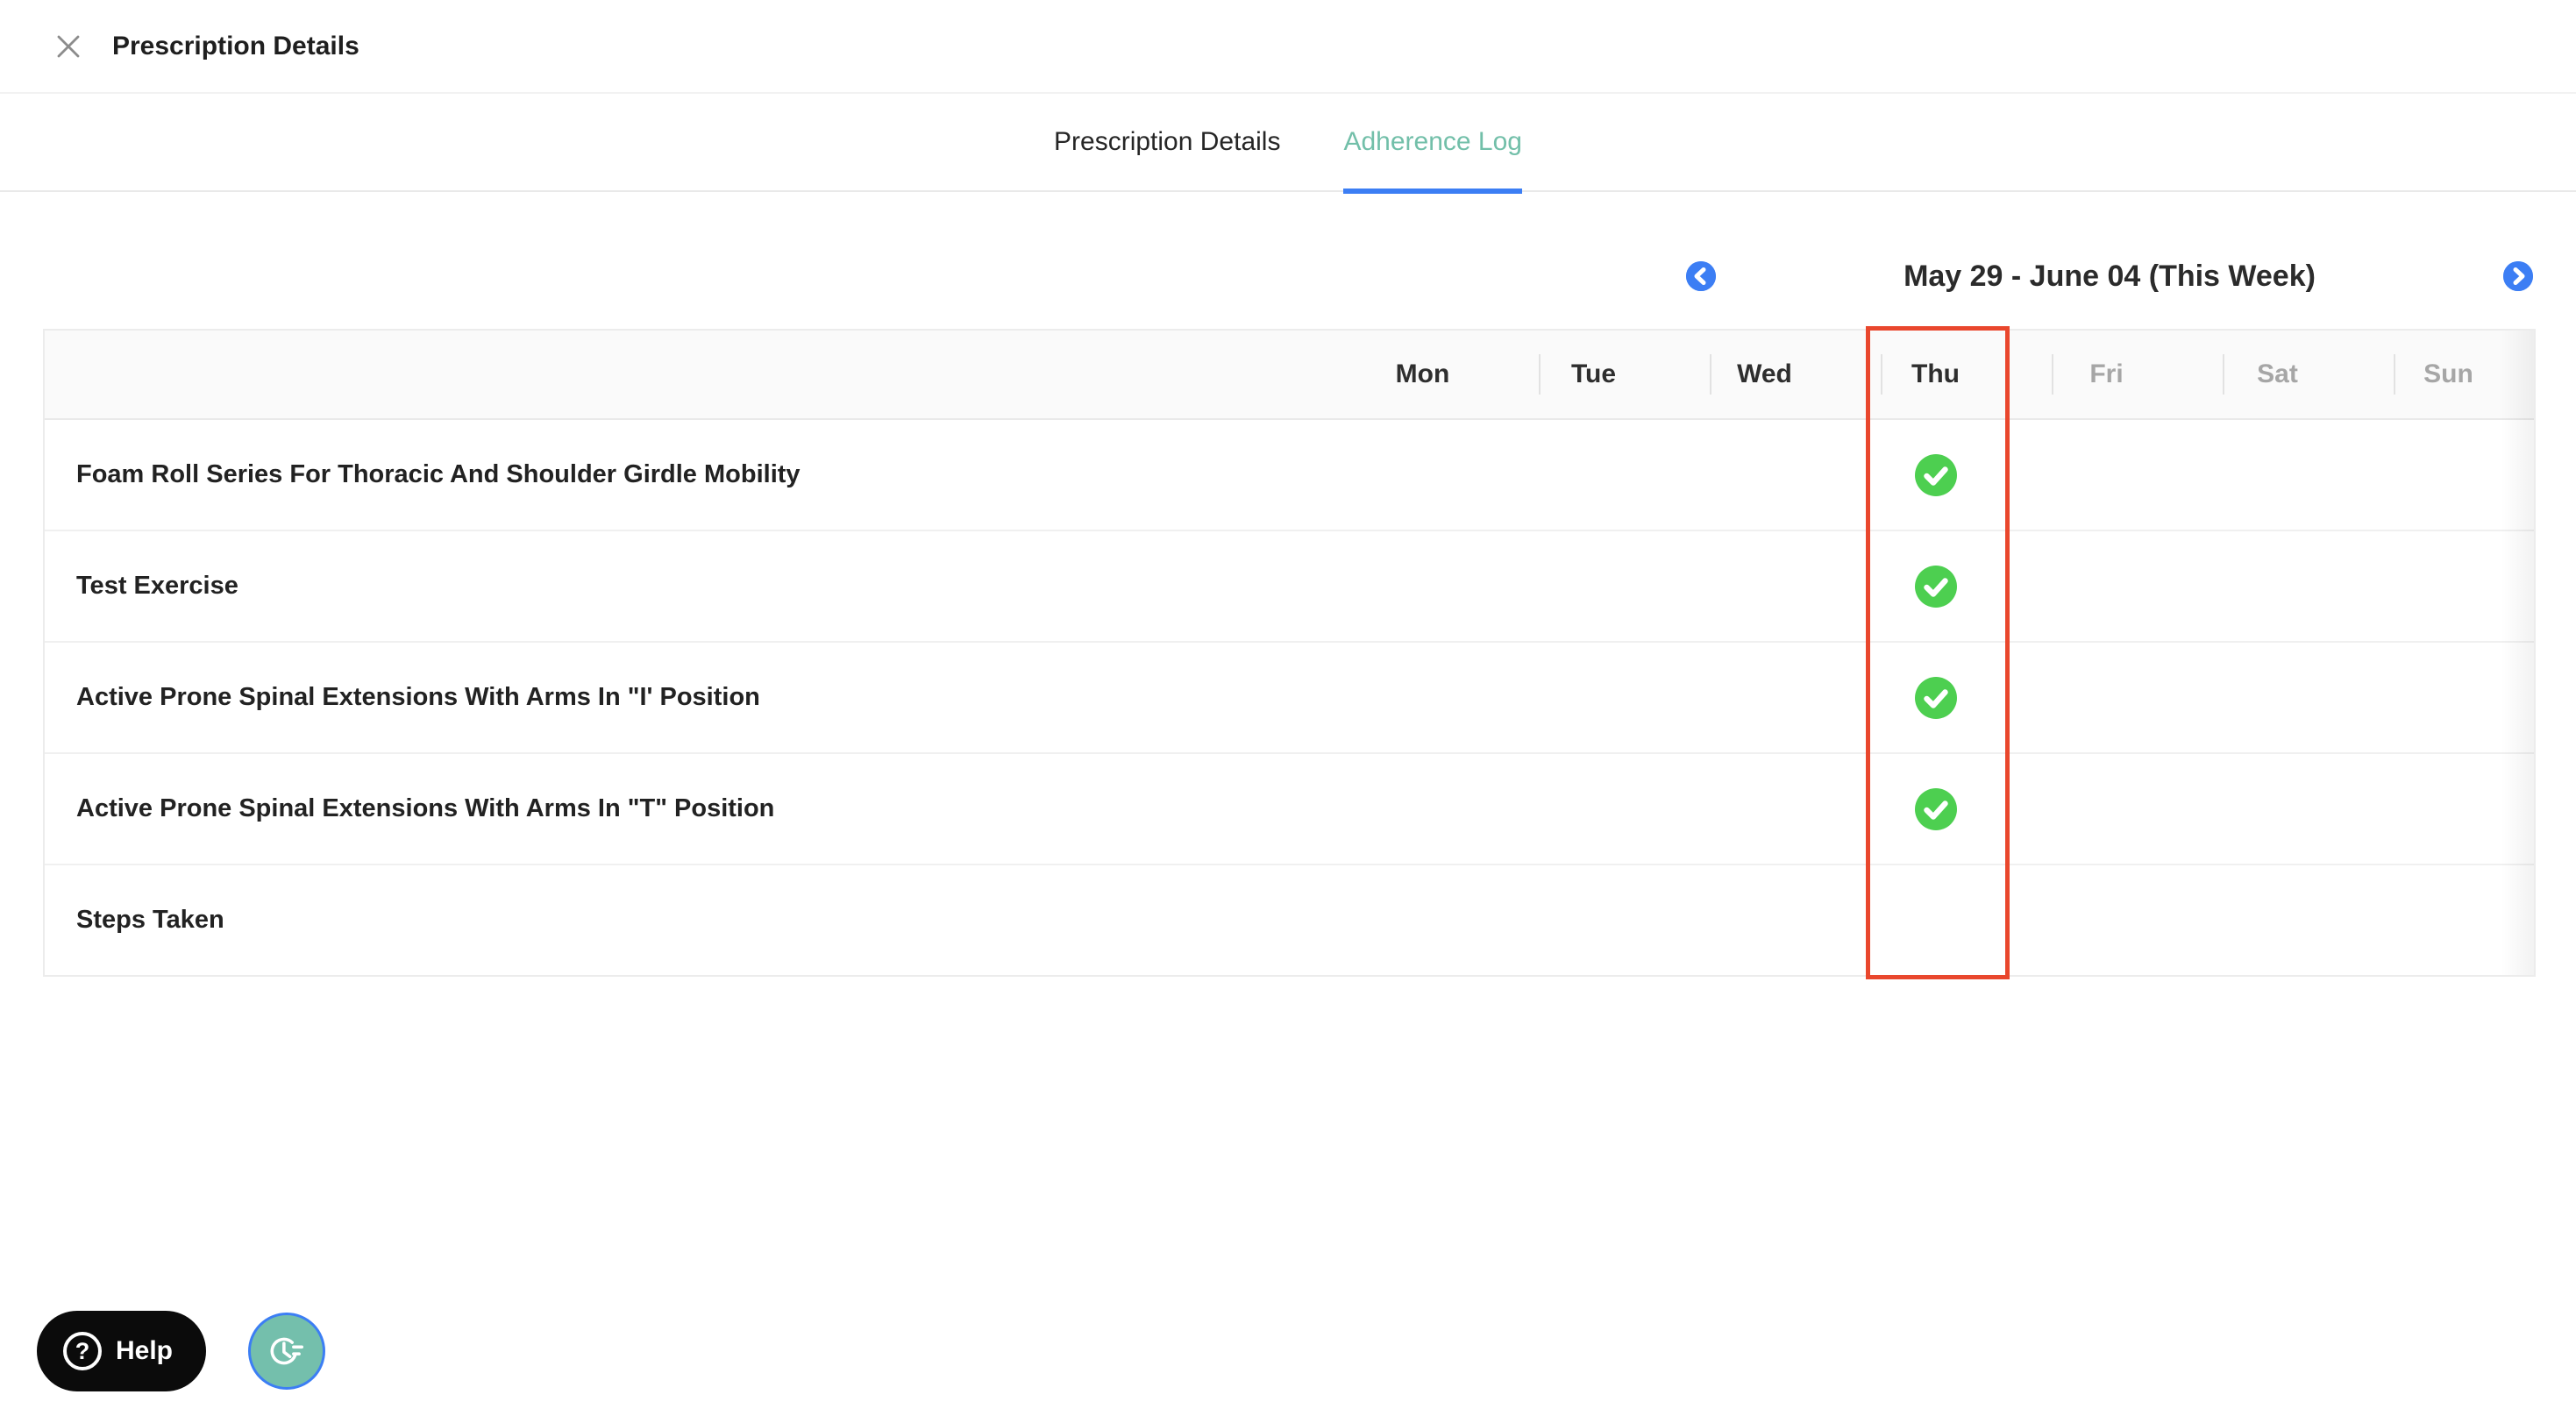  What do you see at coordinates (235, 46) in the screenshot?
I see `page-title: Prescription Details` at bounding box center [235, 46].